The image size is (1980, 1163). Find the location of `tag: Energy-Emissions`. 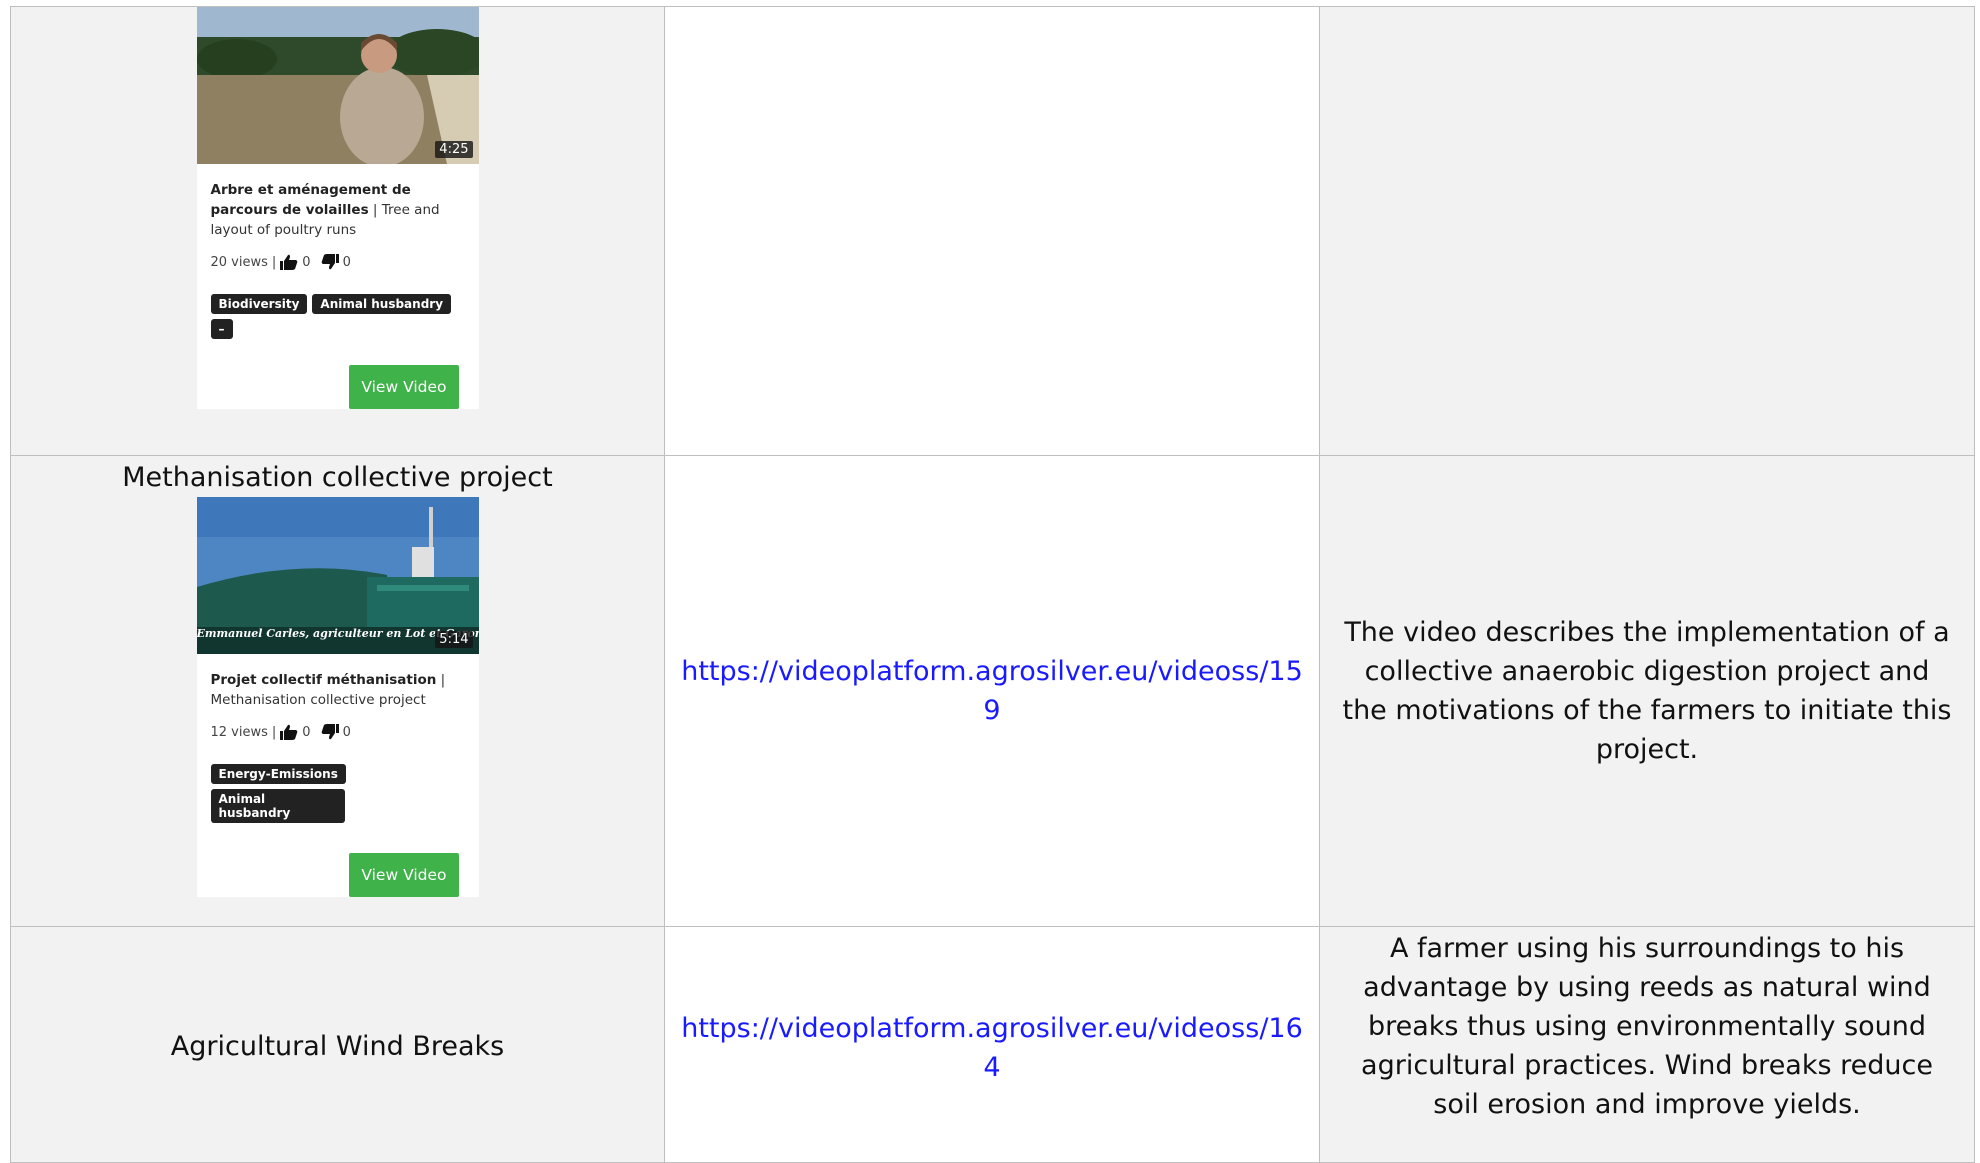

tag: Energy-Emissions is located at coordinates (278, 774).